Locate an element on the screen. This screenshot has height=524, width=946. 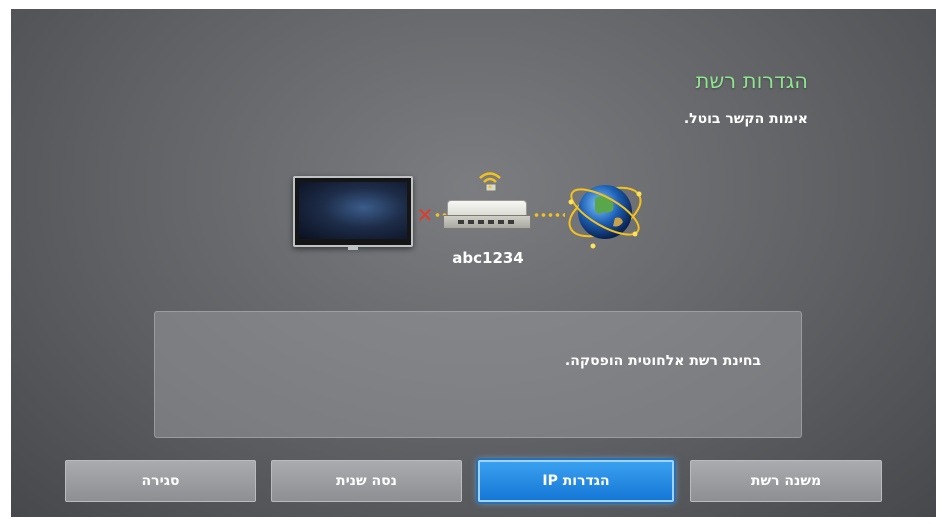
tv-icon is located at coordinates (353, 213).